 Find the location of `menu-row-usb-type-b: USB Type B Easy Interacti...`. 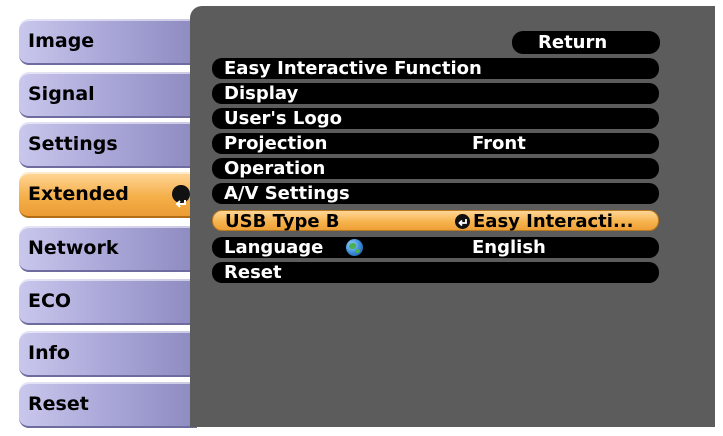

menu-row-usb-type-b: USB Type B Easy Interacti... is located at coordinates (435, 221).